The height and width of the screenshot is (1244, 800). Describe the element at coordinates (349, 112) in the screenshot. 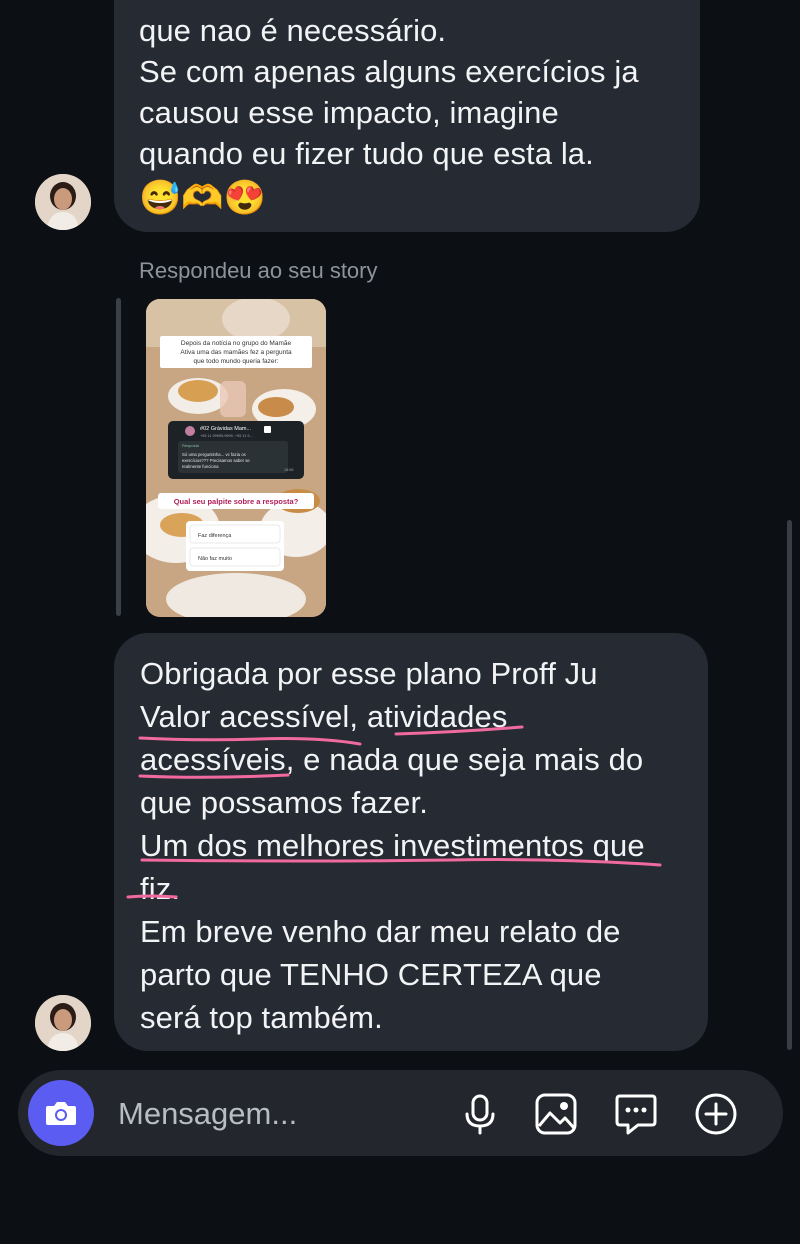

I see `message-text: causou esse impacto, imagine` at that location.